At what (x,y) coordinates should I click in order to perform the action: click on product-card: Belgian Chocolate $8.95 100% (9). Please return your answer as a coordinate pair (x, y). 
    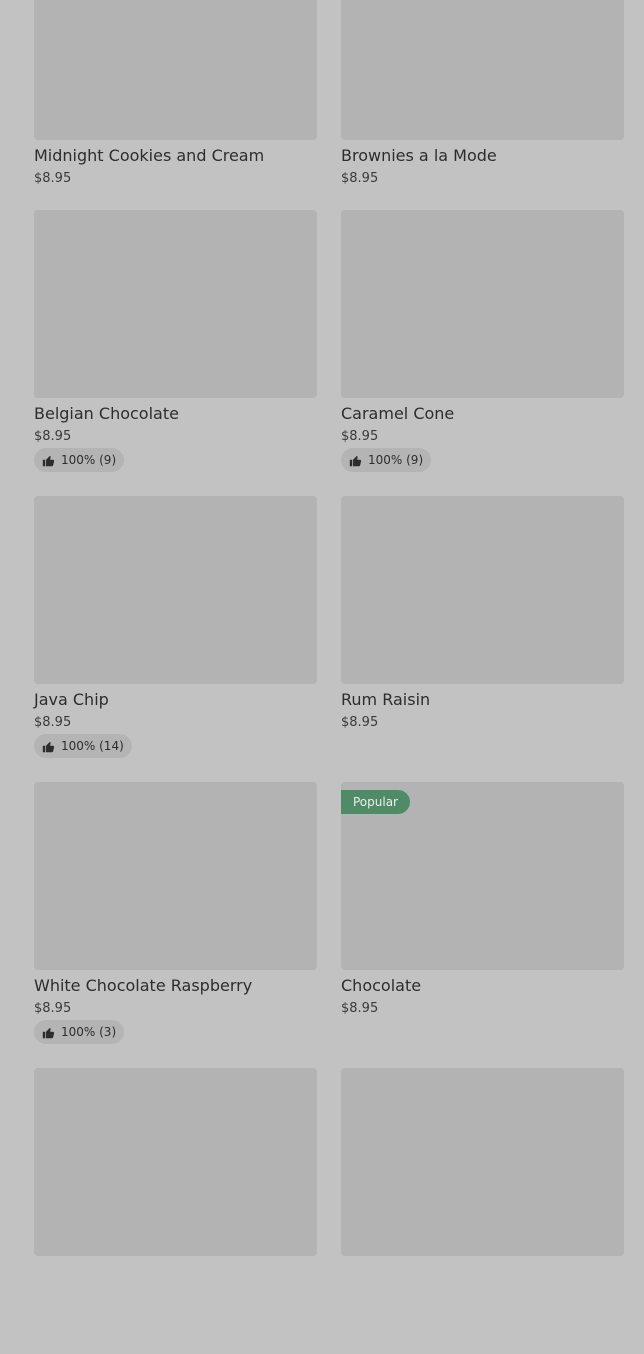
    Looking at the image, I should click on (175, 353).